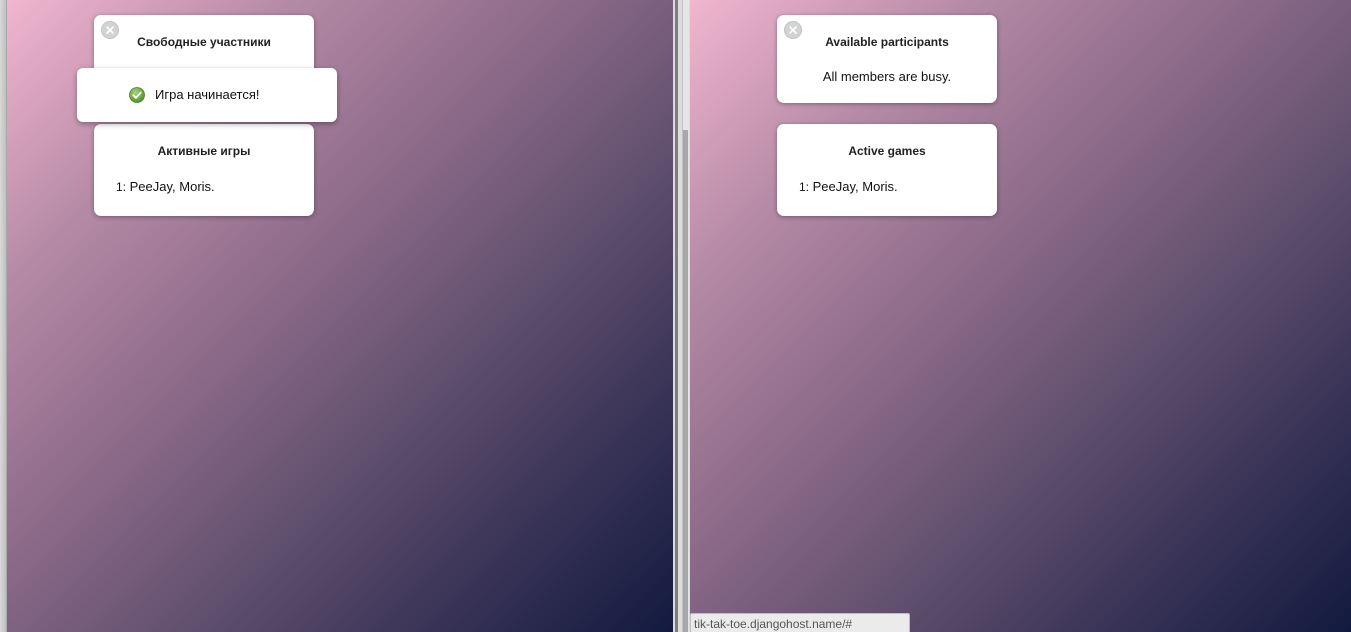 The image size is (1351, 632). What do you see at coordinates (137, 95) in the screenshot?
I see `check-circle-icon` at bounding box center [137, 95].